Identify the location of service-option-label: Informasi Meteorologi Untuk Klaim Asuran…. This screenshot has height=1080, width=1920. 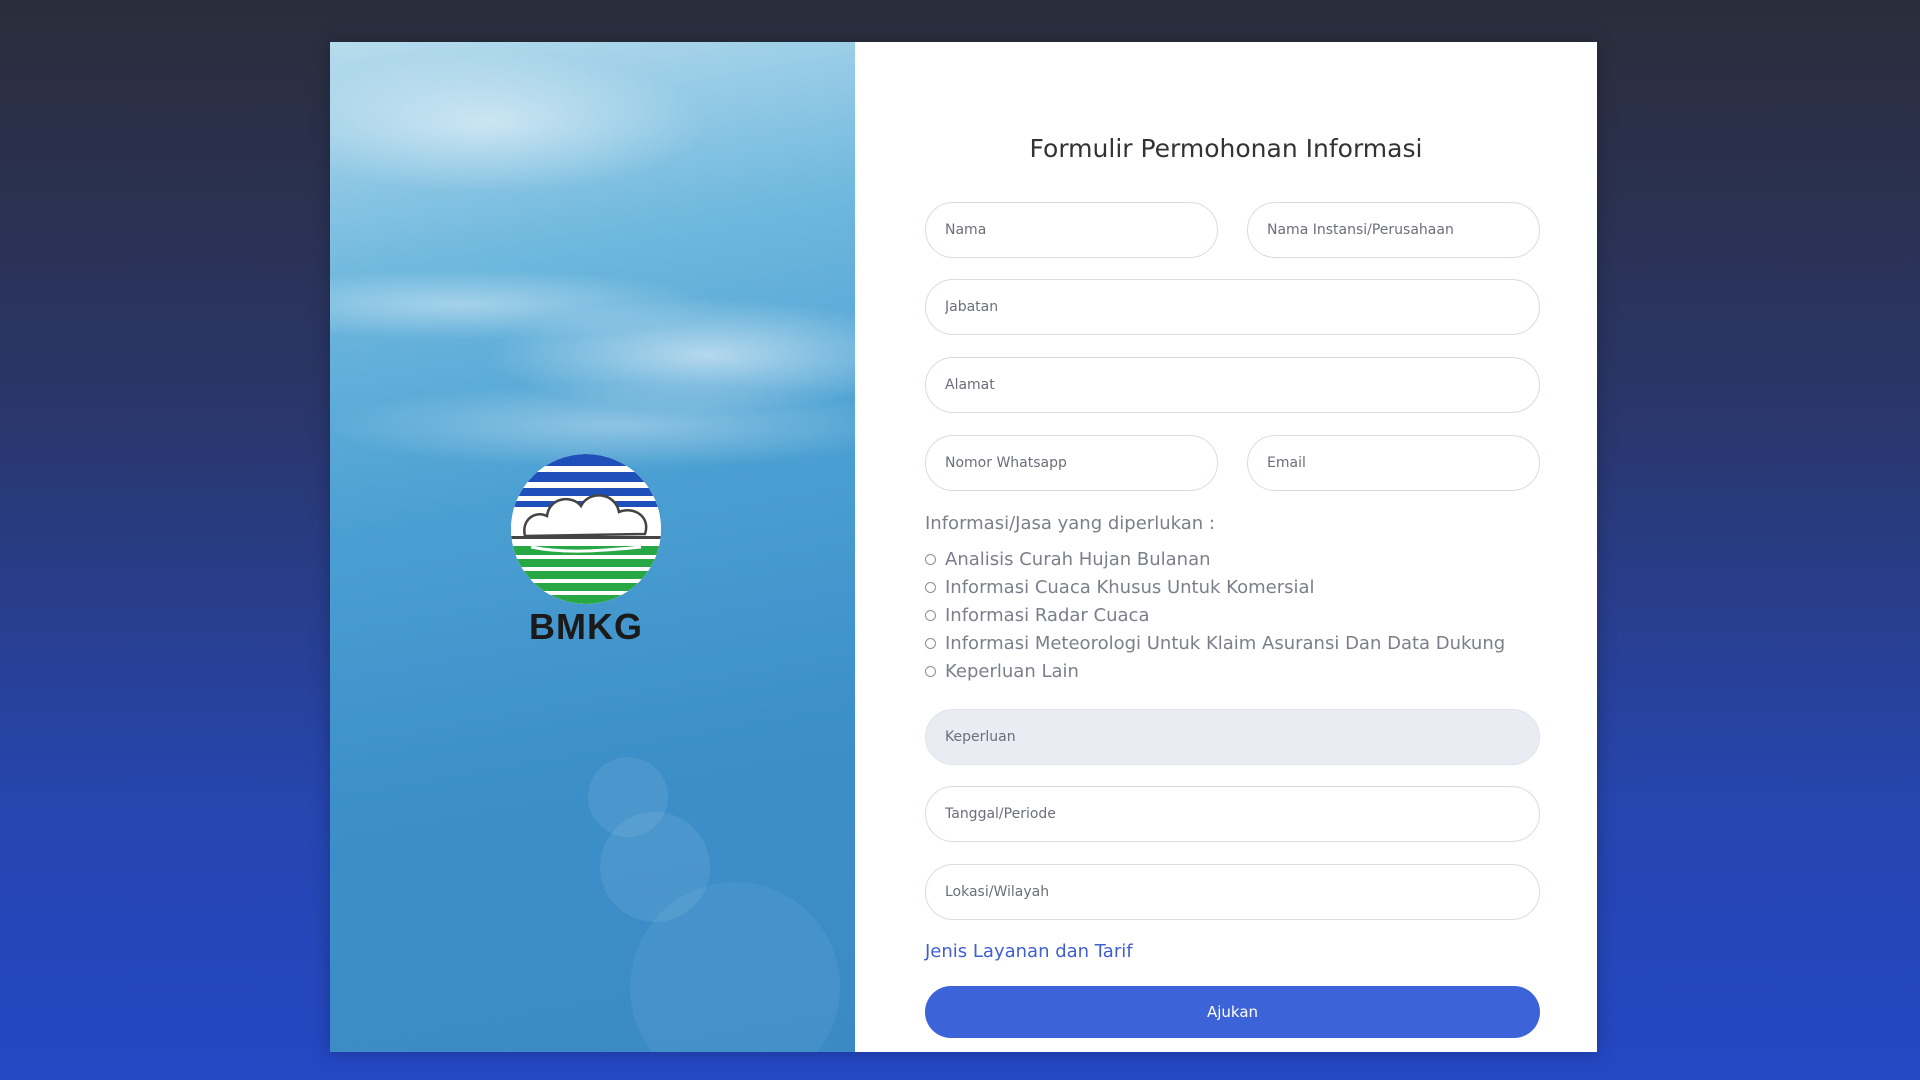
(1225, 643).